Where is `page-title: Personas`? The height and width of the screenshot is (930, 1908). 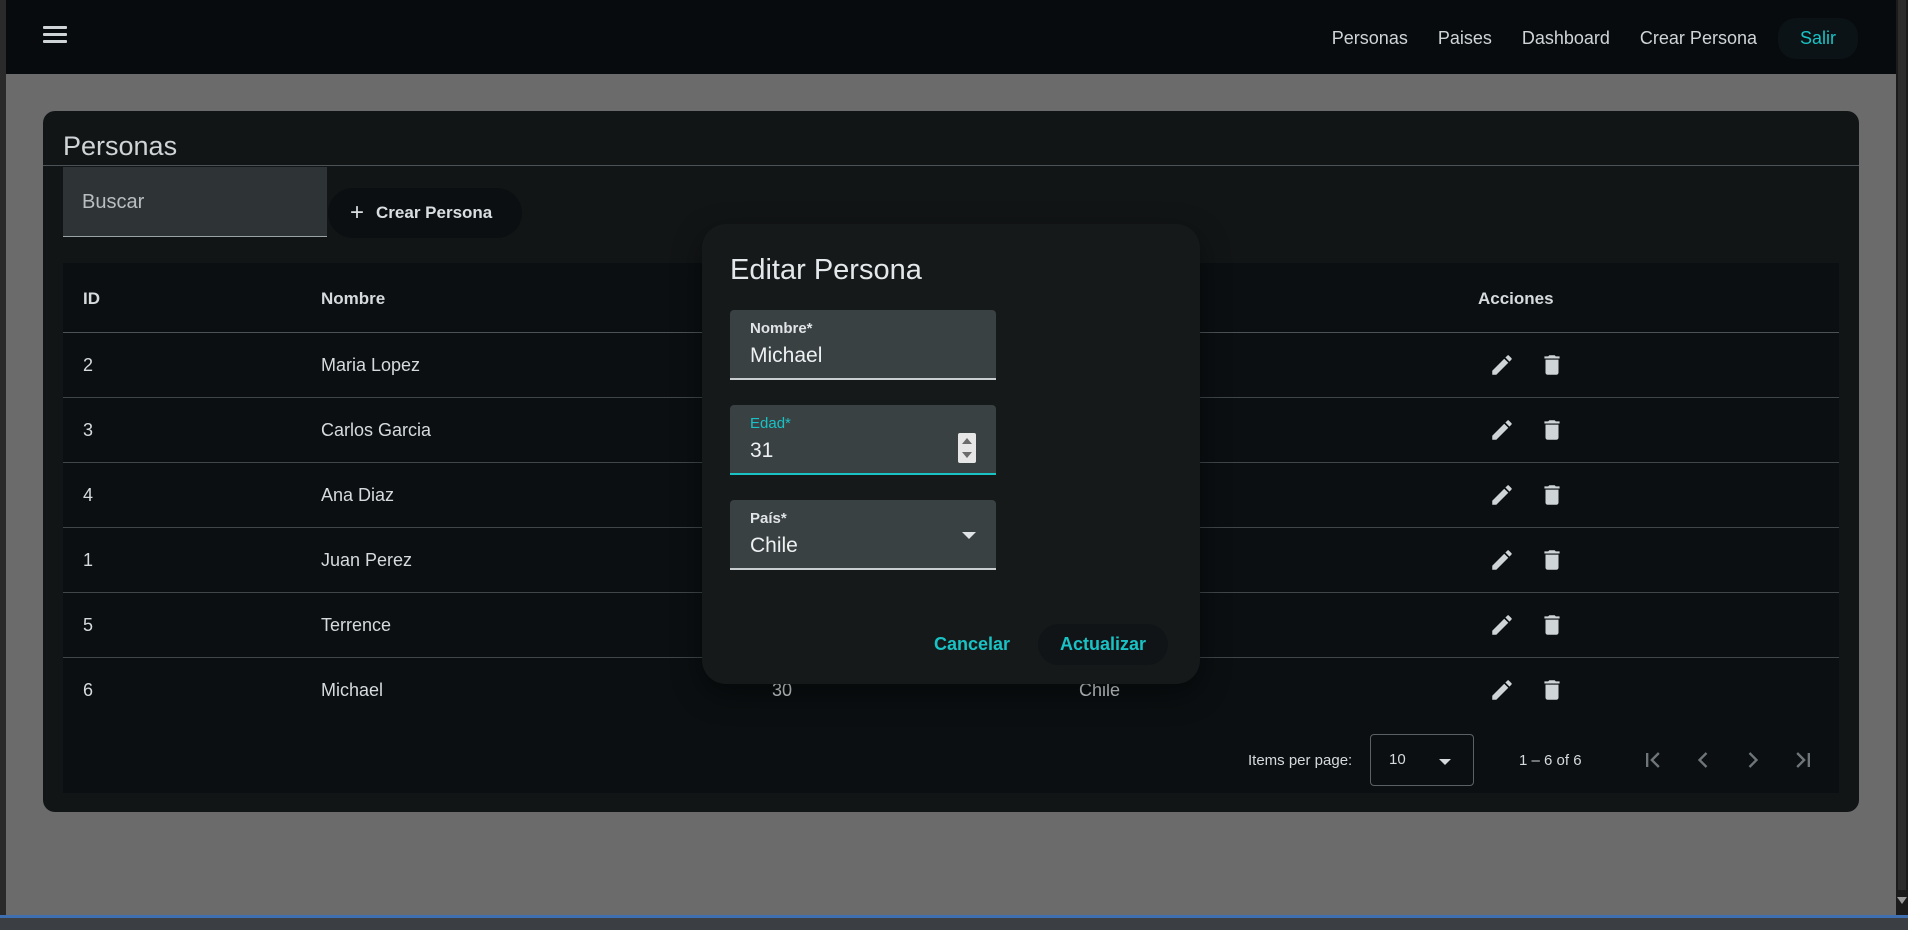 page-title: Personas is located at coordinates (120, 146).